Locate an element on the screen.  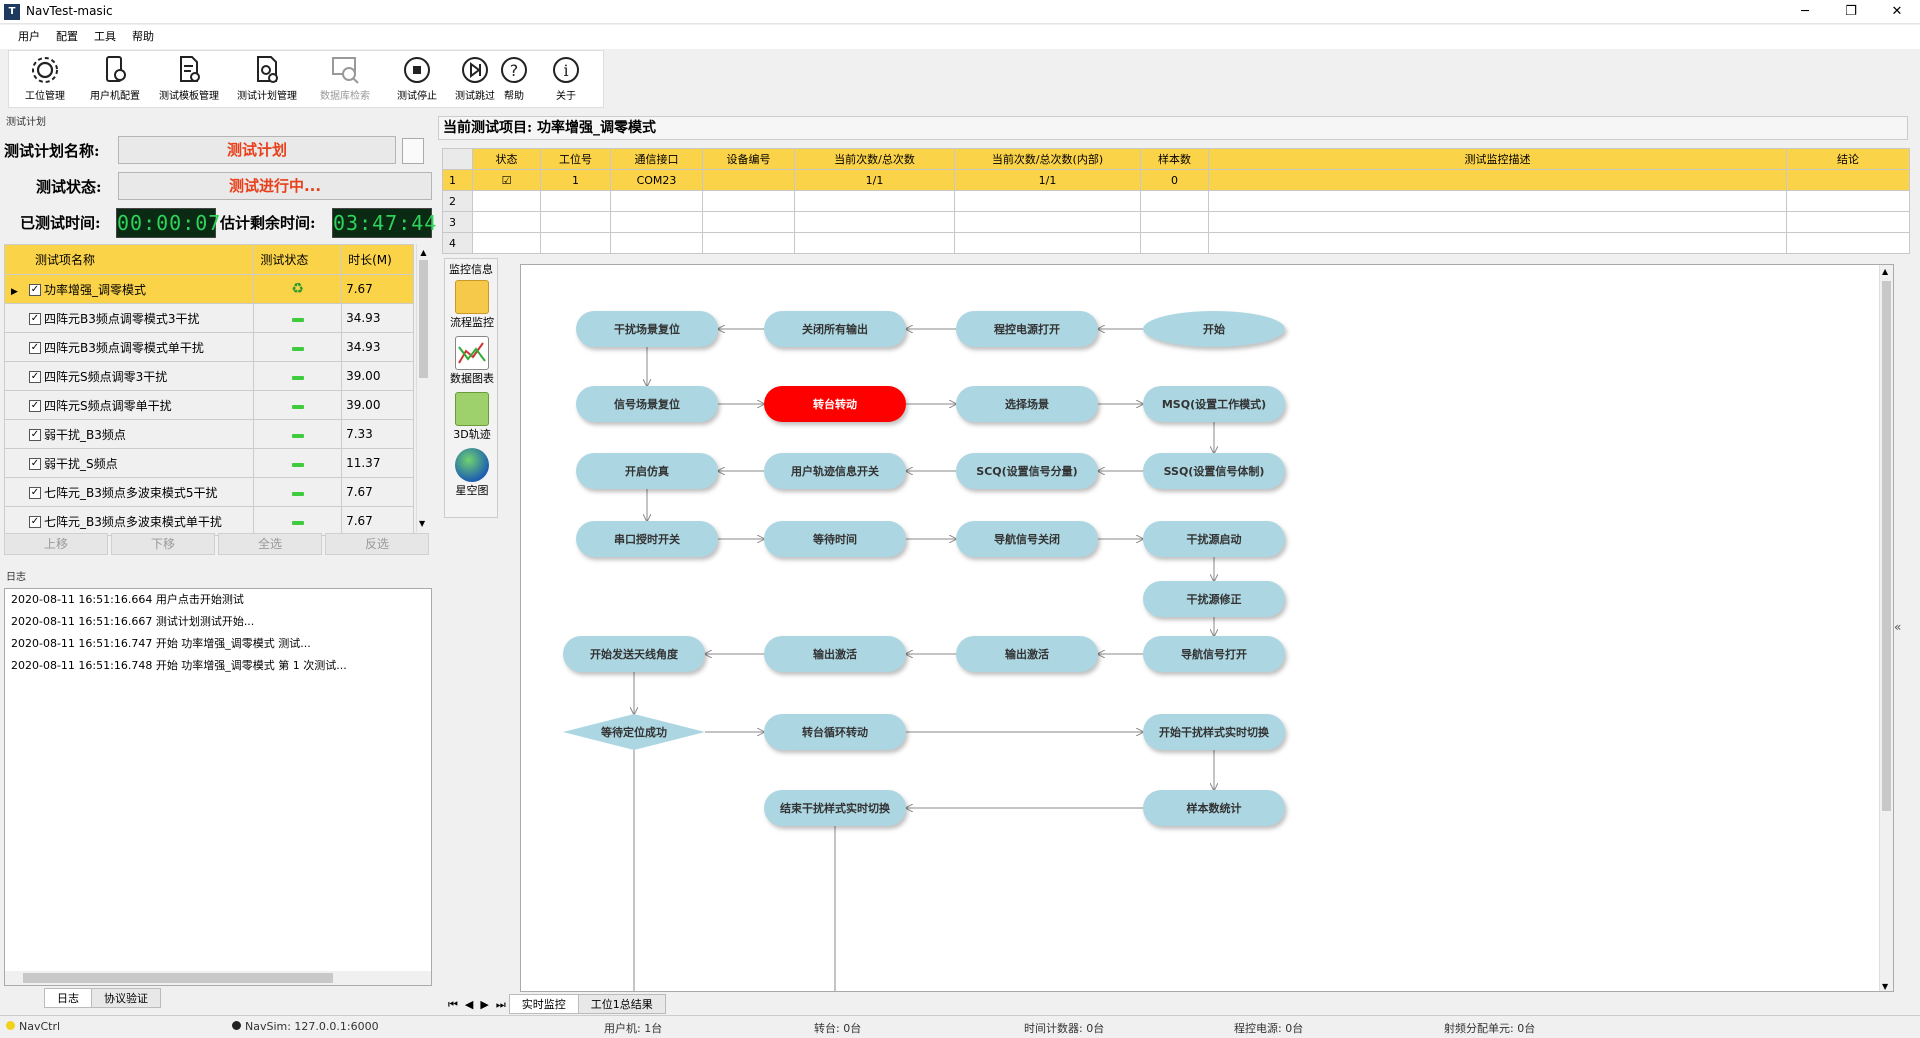
menu-tools: 工具 is located at coordinates (105, 37).